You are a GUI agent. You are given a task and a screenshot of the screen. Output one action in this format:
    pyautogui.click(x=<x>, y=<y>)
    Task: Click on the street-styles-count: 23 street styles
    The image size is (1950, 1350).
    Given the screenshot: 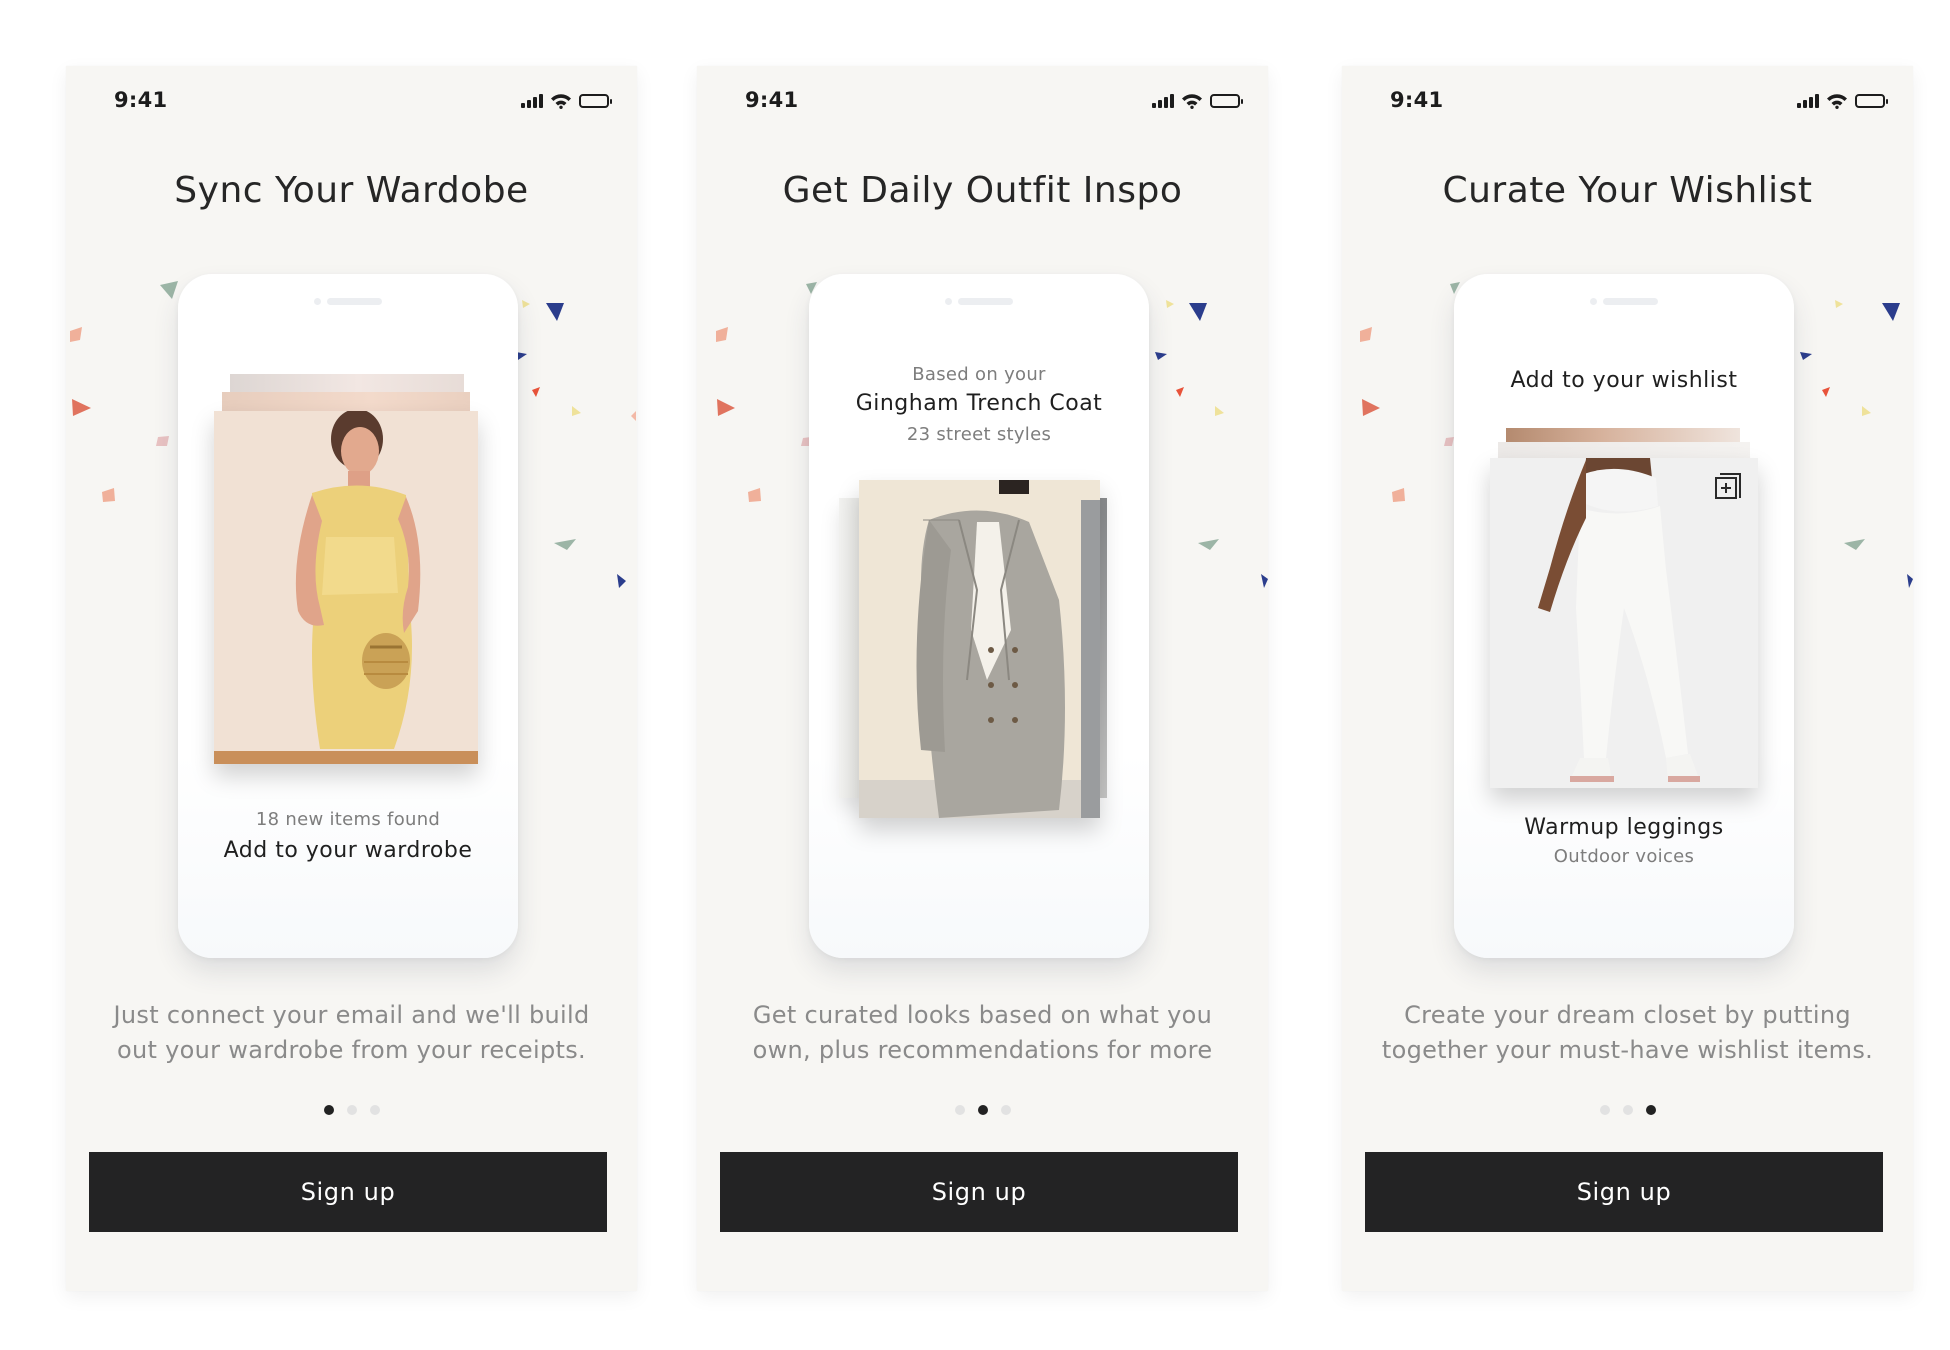 What is the action you would take?
    pyautogui.click(x=979, y=434)
    